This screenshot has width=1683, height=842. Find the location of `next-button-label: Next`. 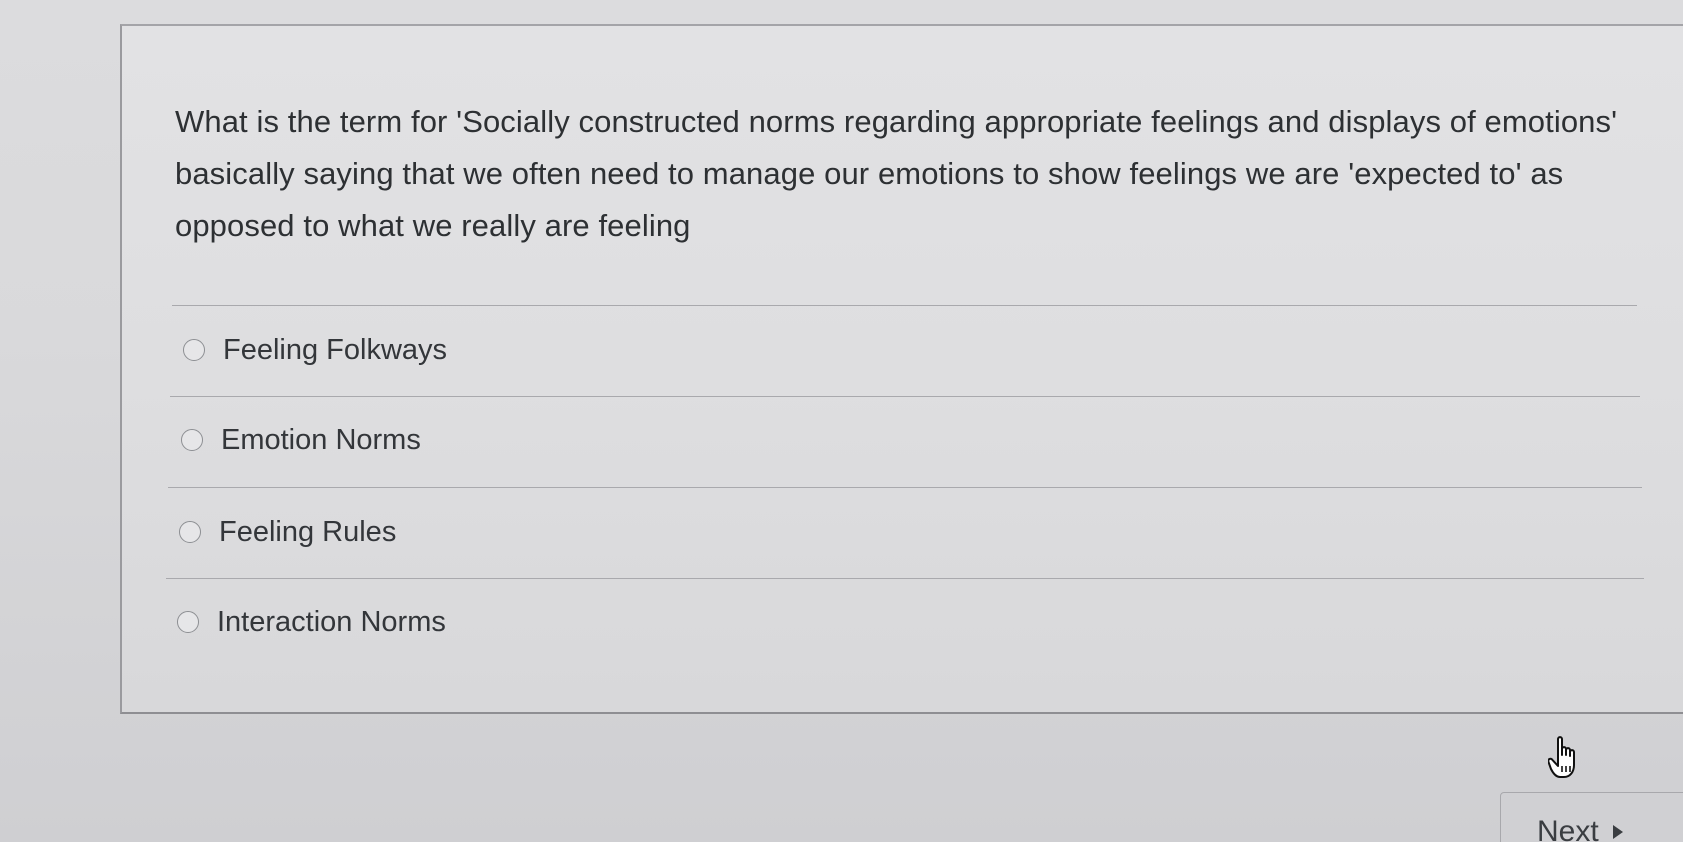

next-button-label: Next is located at coordinates (1568, 828).